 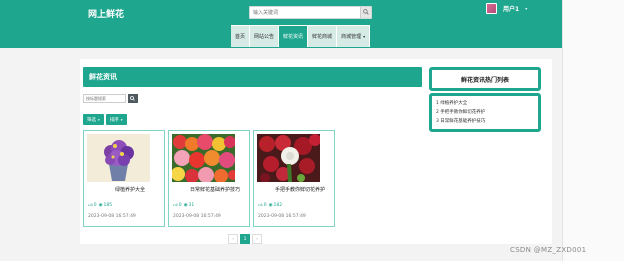 What do you see at coordinates (491, 8) in the screenshot?
I see `avatar` at bounding box center [491, 8].